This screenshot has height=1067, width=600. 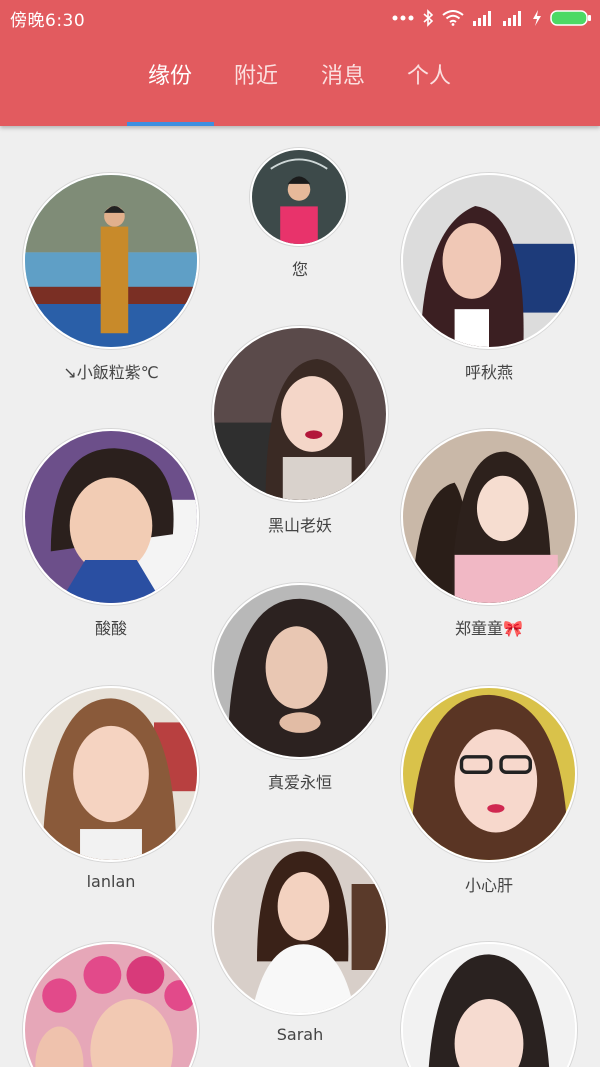 I want to click on profile-name: 郑童童🎀, so click(x=489, y=628).